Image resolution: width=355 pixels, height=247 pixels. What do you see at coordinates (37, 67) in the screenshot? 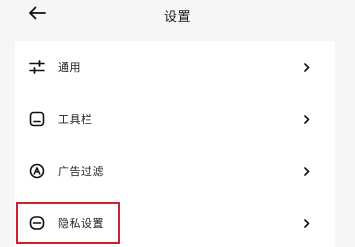
I see `sliders-icon` at bounding box center [37, 67].